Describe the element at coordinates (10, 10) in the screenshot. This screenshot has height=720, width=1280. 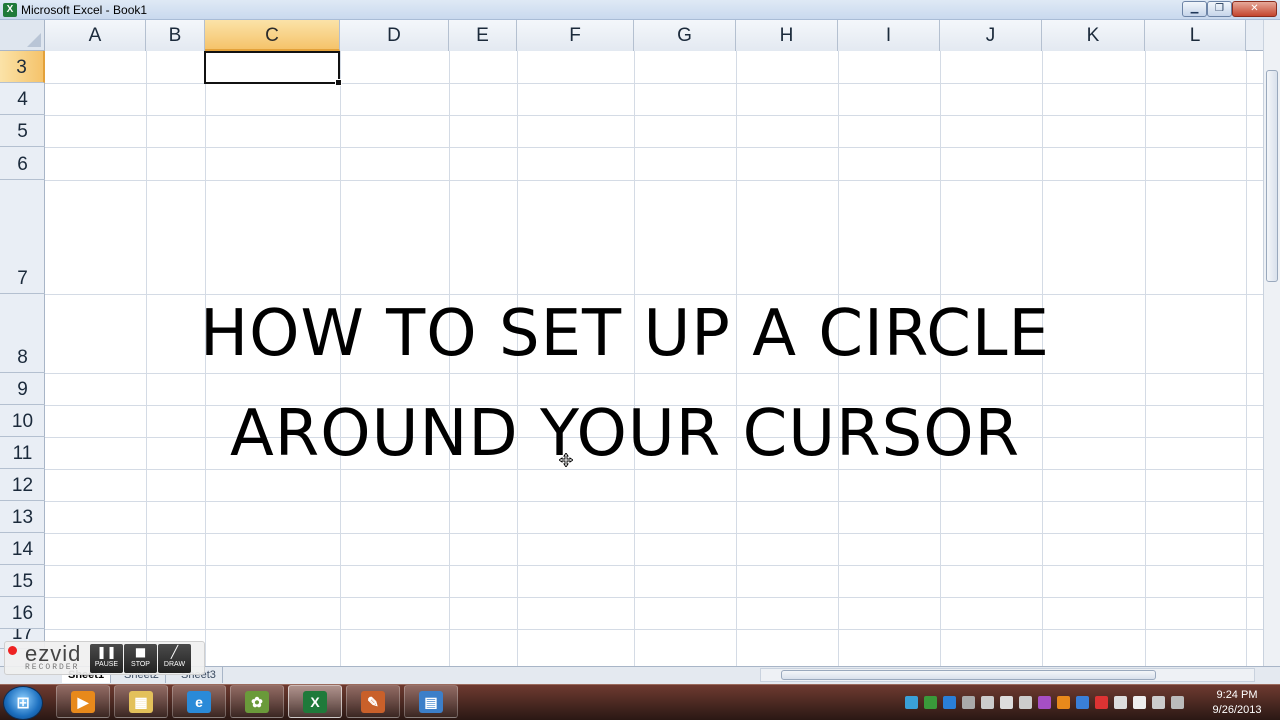
I see `excel-app-icon: X` at that location.